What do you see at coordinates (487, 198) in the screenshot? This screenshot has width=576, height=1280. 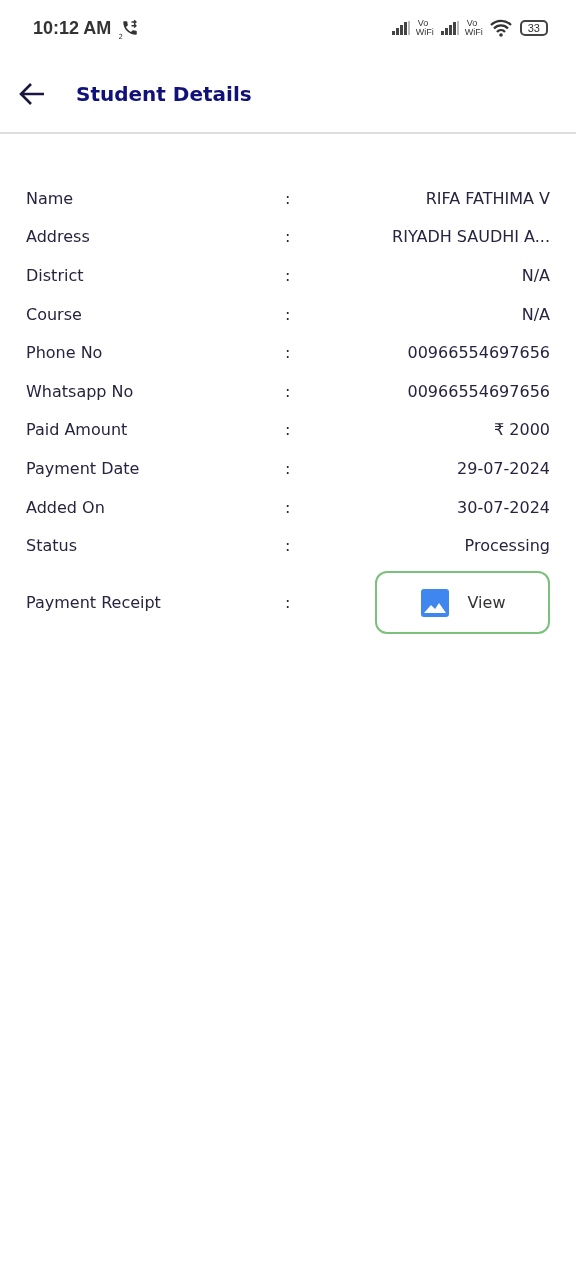 I see `field-value: RIFA FATHIMA V` at bounding box center [487, 198].